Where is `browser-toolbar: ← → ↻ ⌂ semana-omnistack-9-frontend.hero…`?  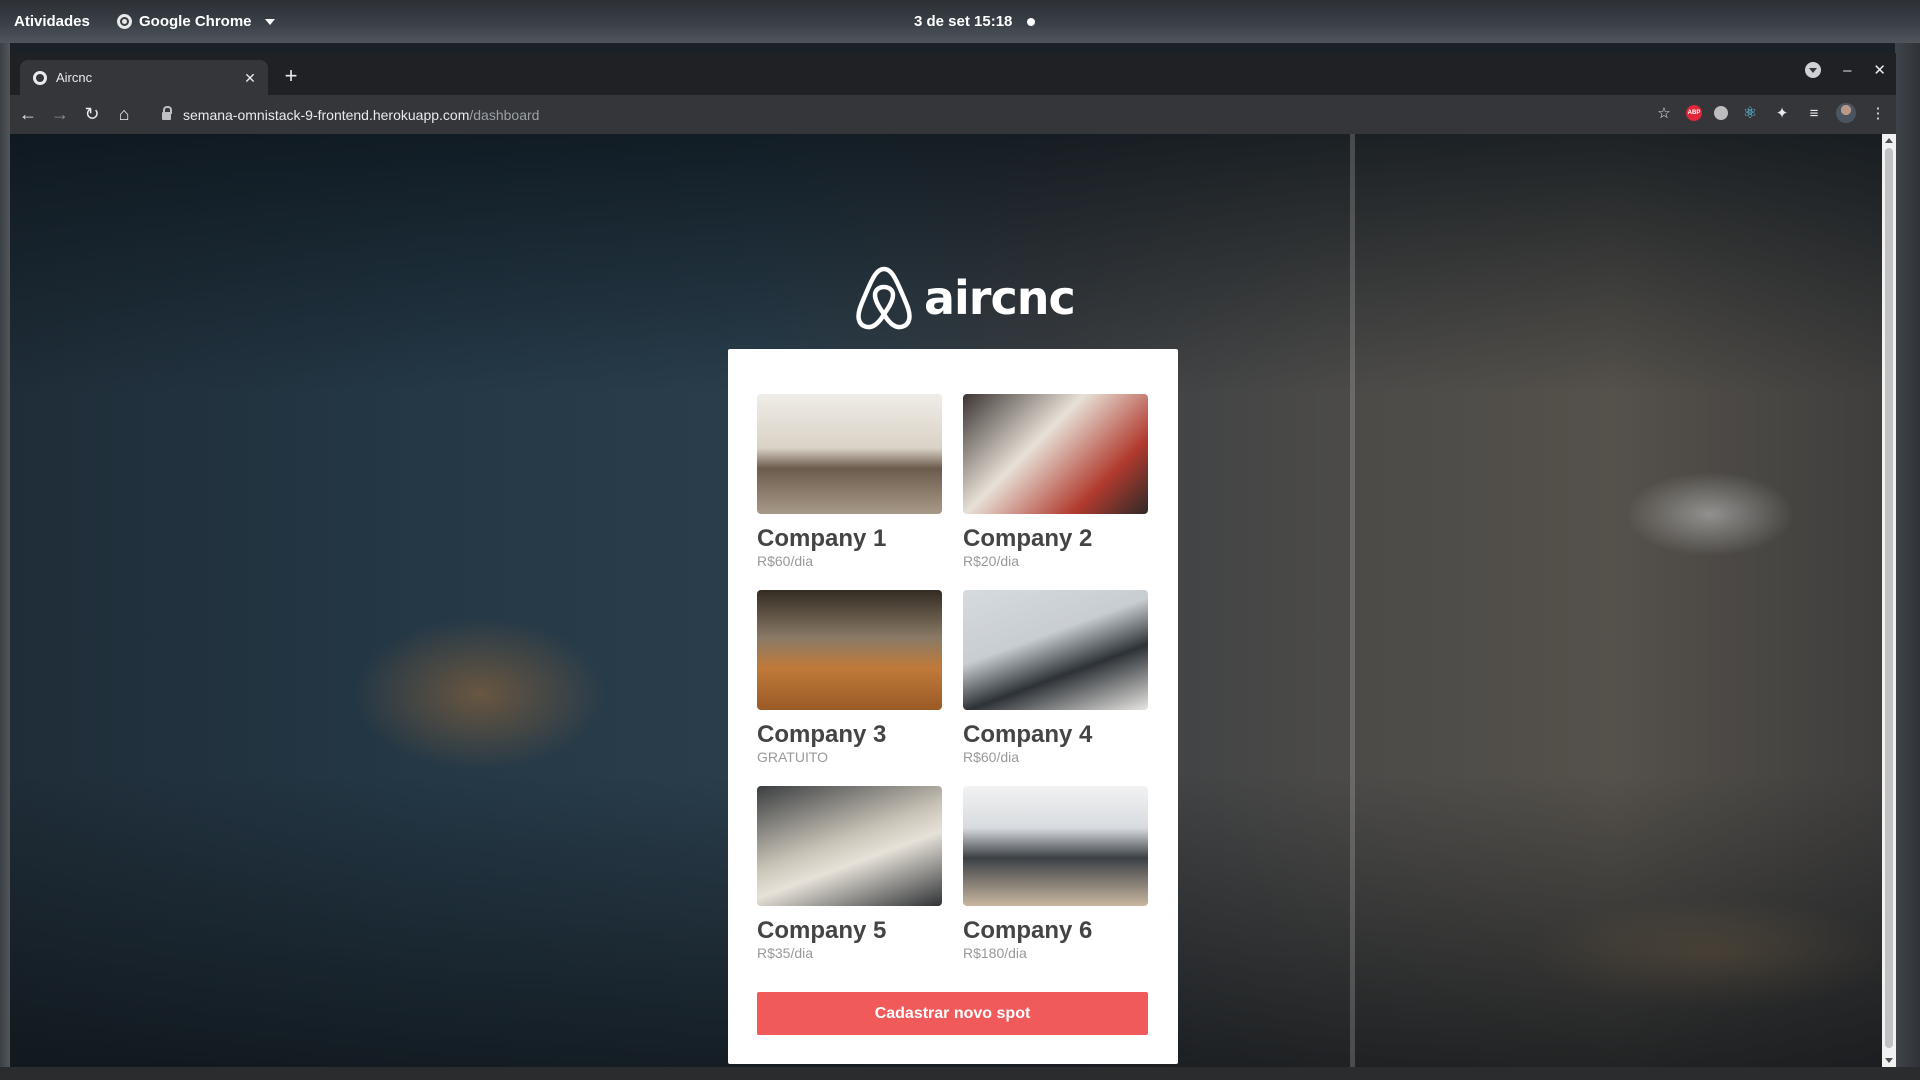
browser-toolbar: ← → ↻ ⌂ semana-omnistack-9-frontend.hero… is located at coordinates (953, 114).